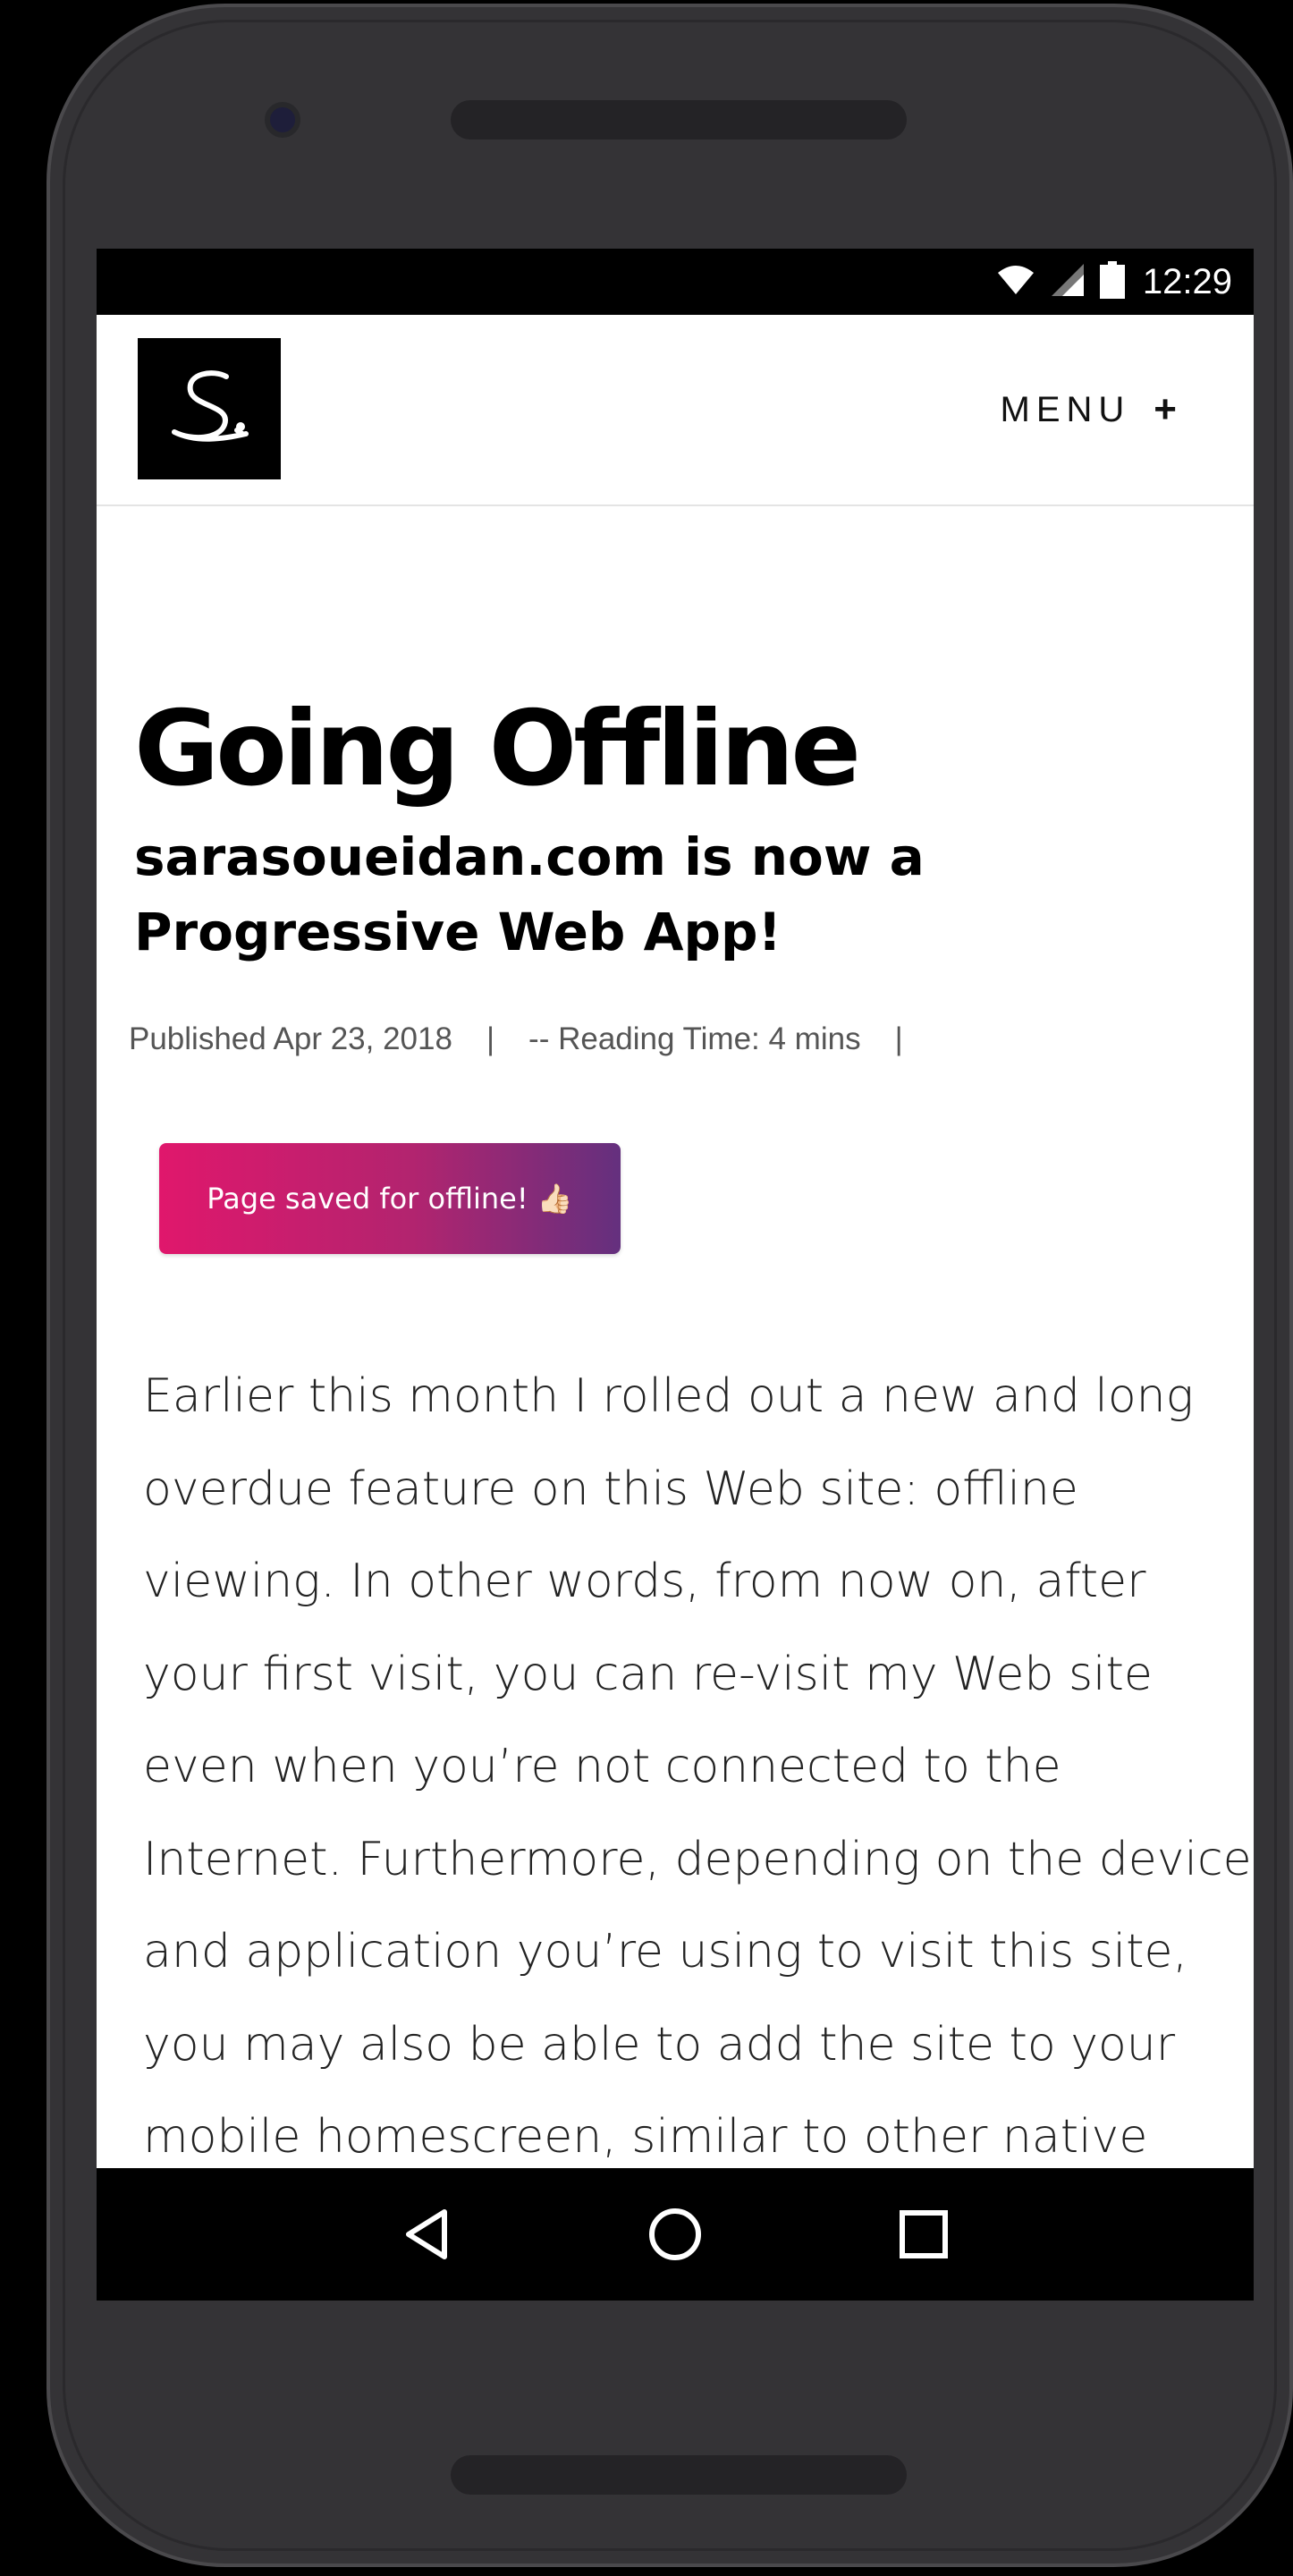  What do you see at coordinates (676, 282) in the screenshot?
I see `status-bar: 12:29` at bounding box center [676, 282].